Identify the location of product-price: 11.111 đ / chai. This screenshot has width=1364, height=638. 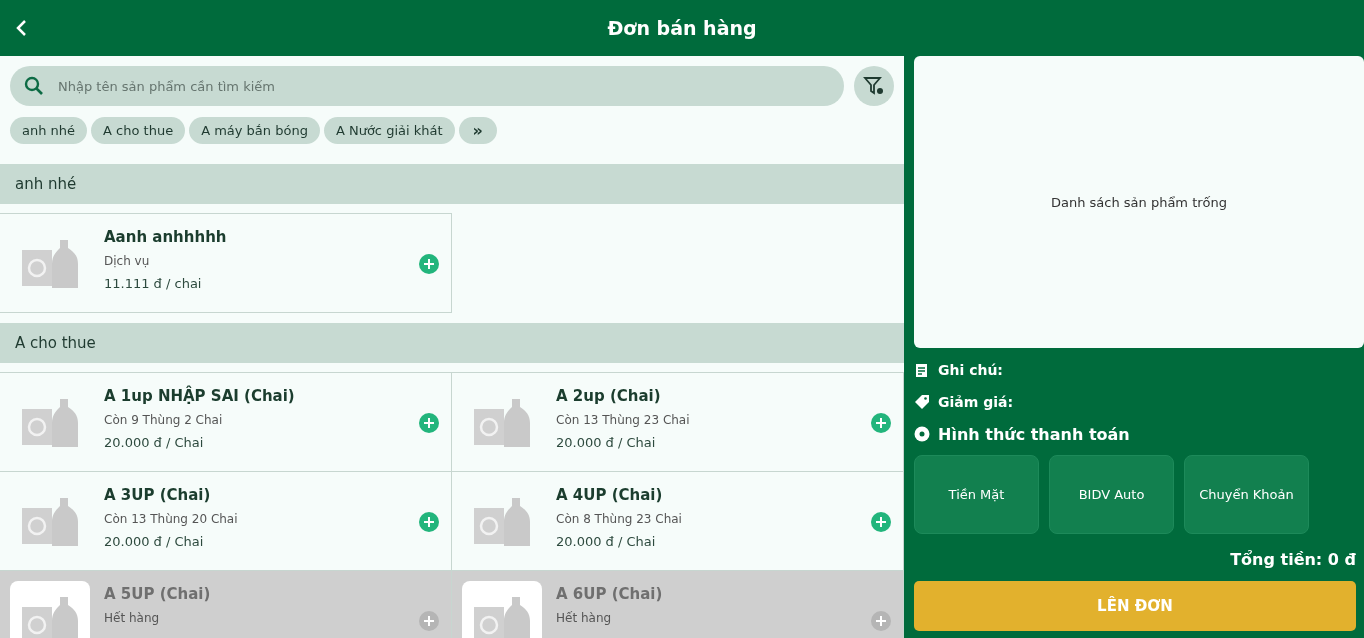
(153, 283).